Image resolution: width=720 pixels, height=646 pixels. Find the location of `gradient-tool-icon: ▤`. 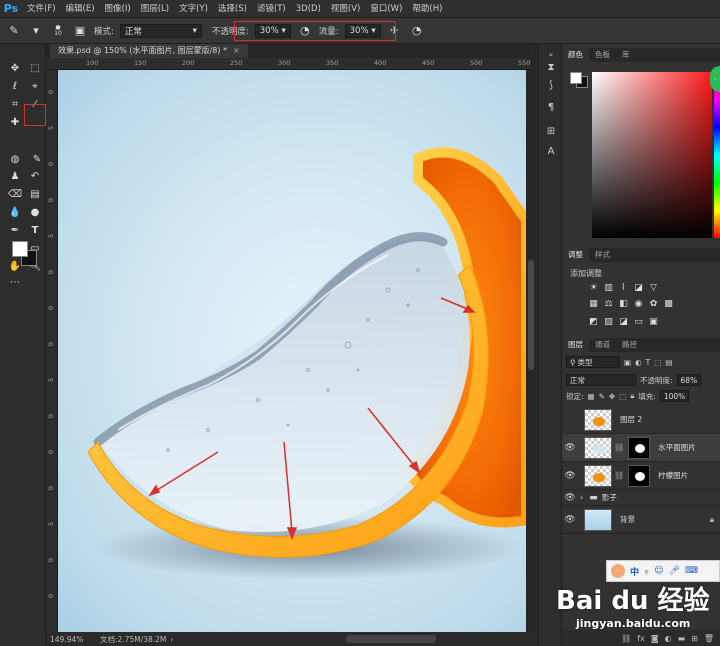

gradient-tool-icon: ▤ is located at coordinates (35, 194).